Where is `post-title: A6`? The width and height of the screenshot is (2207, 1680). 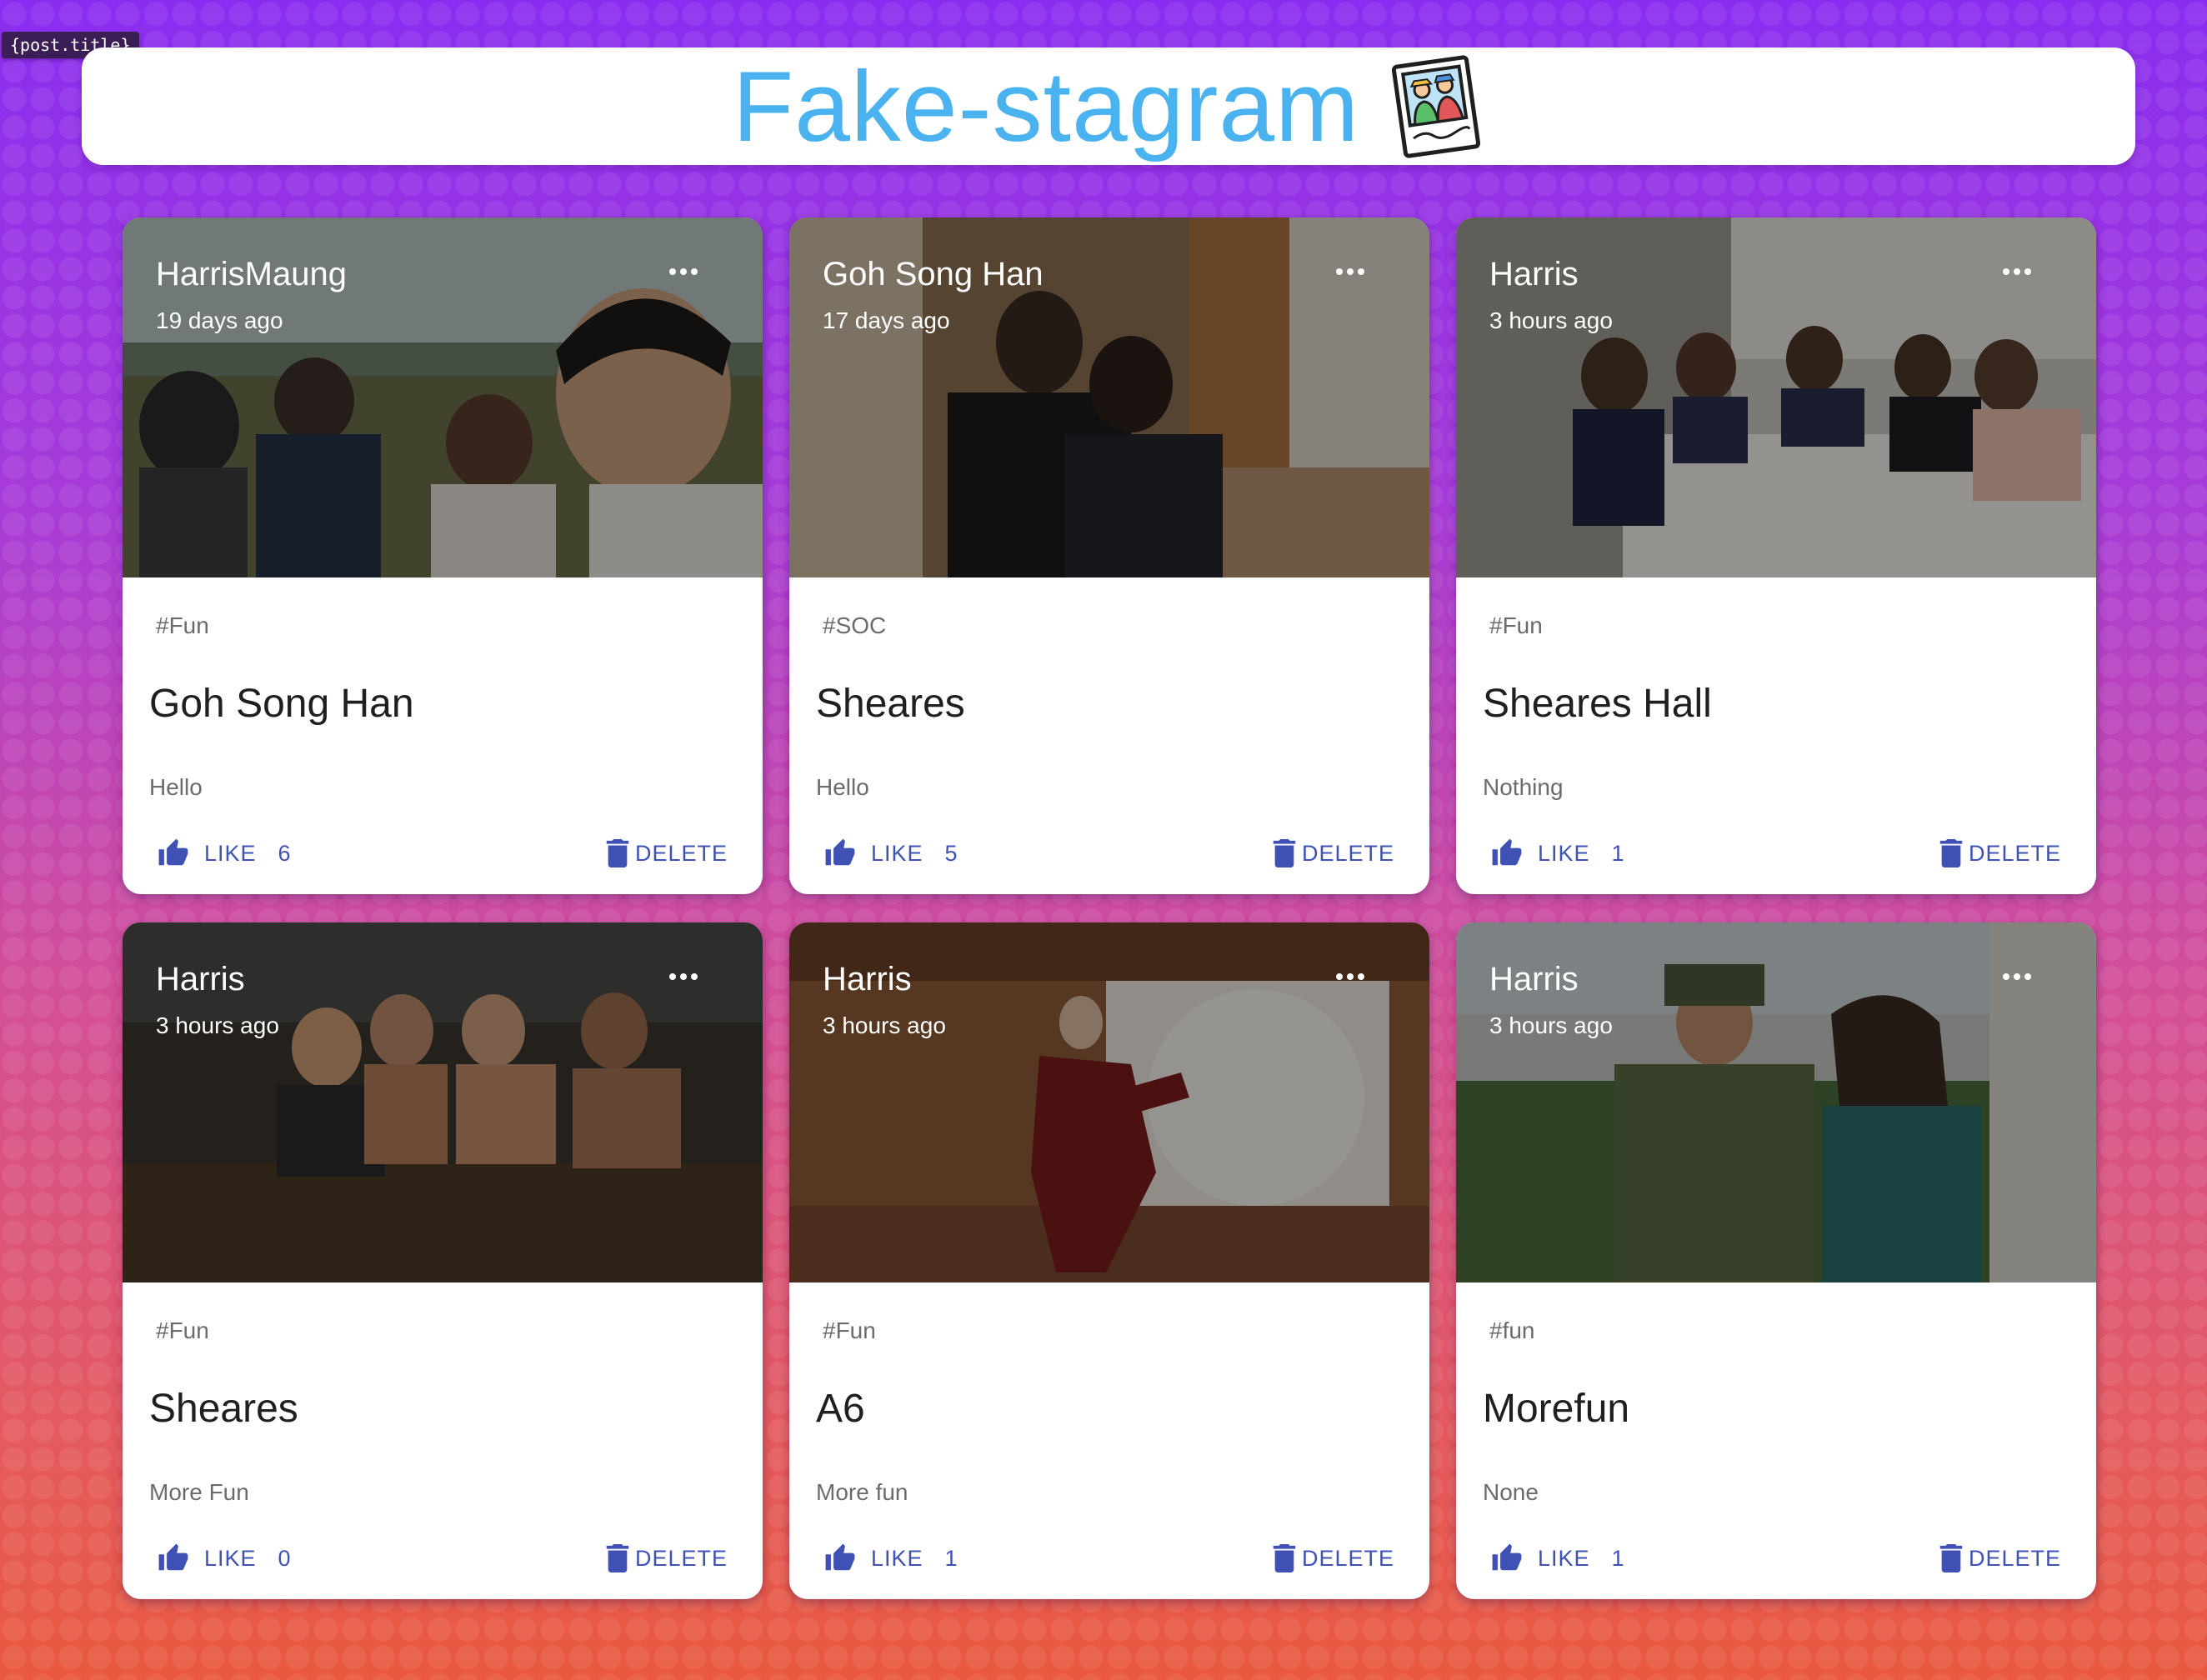
post-title: A6 is located at coordinates (840, 1409).